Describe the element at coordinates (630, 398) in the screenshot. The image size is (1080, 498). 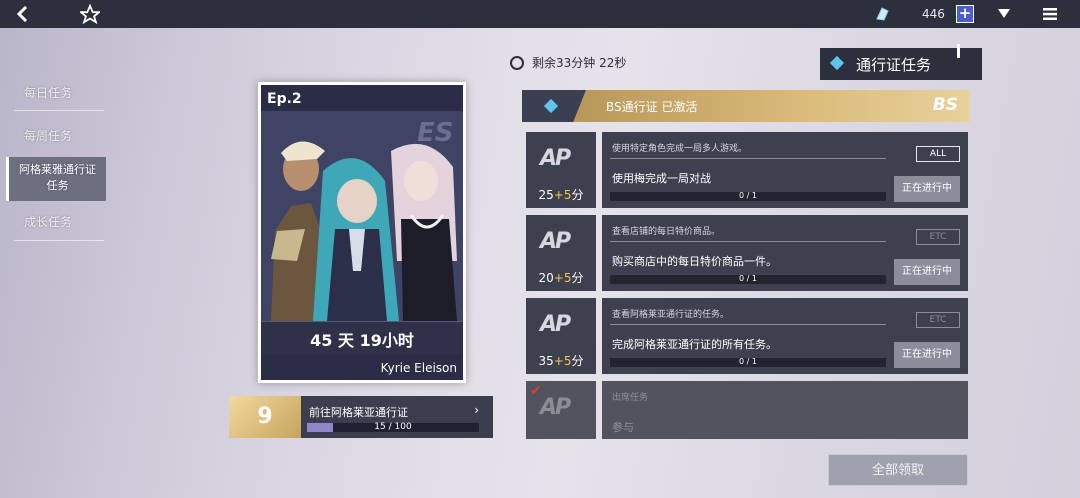
I see `quest-description: 出席任务` at that location.